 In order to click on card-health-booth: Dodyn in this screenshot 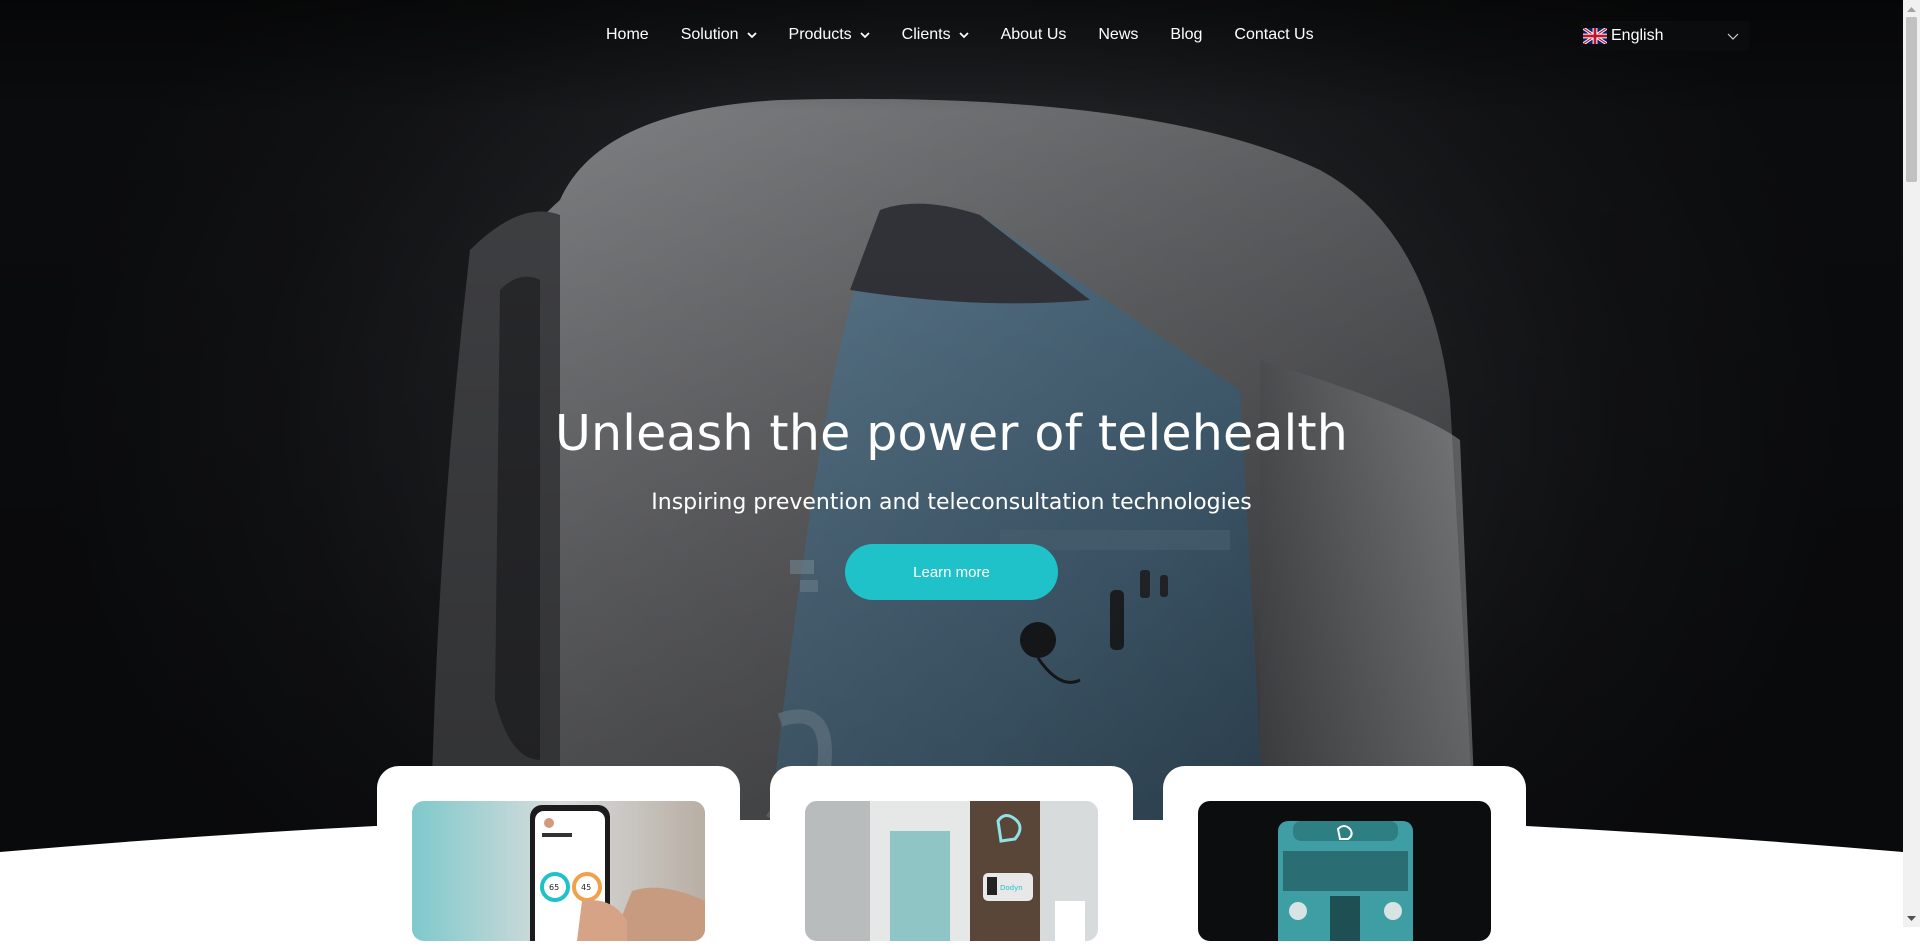, I will do `click(951, 856)`.